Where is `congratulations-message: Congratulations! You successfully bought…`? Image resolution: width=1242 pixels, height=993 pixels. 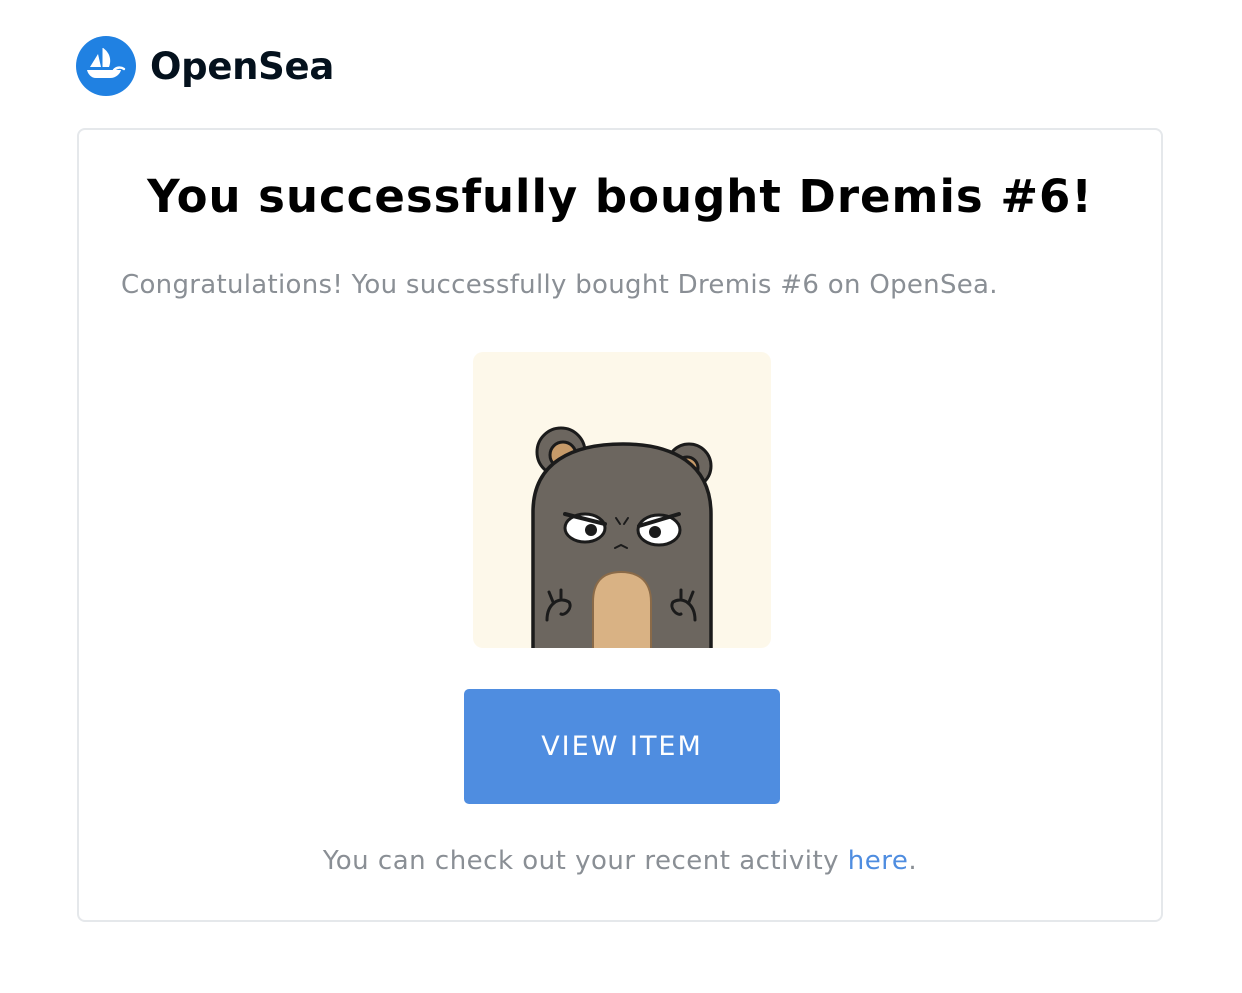 congratulations-message: Congratulations! You successfully bought… is located at coordinates (559, 285).